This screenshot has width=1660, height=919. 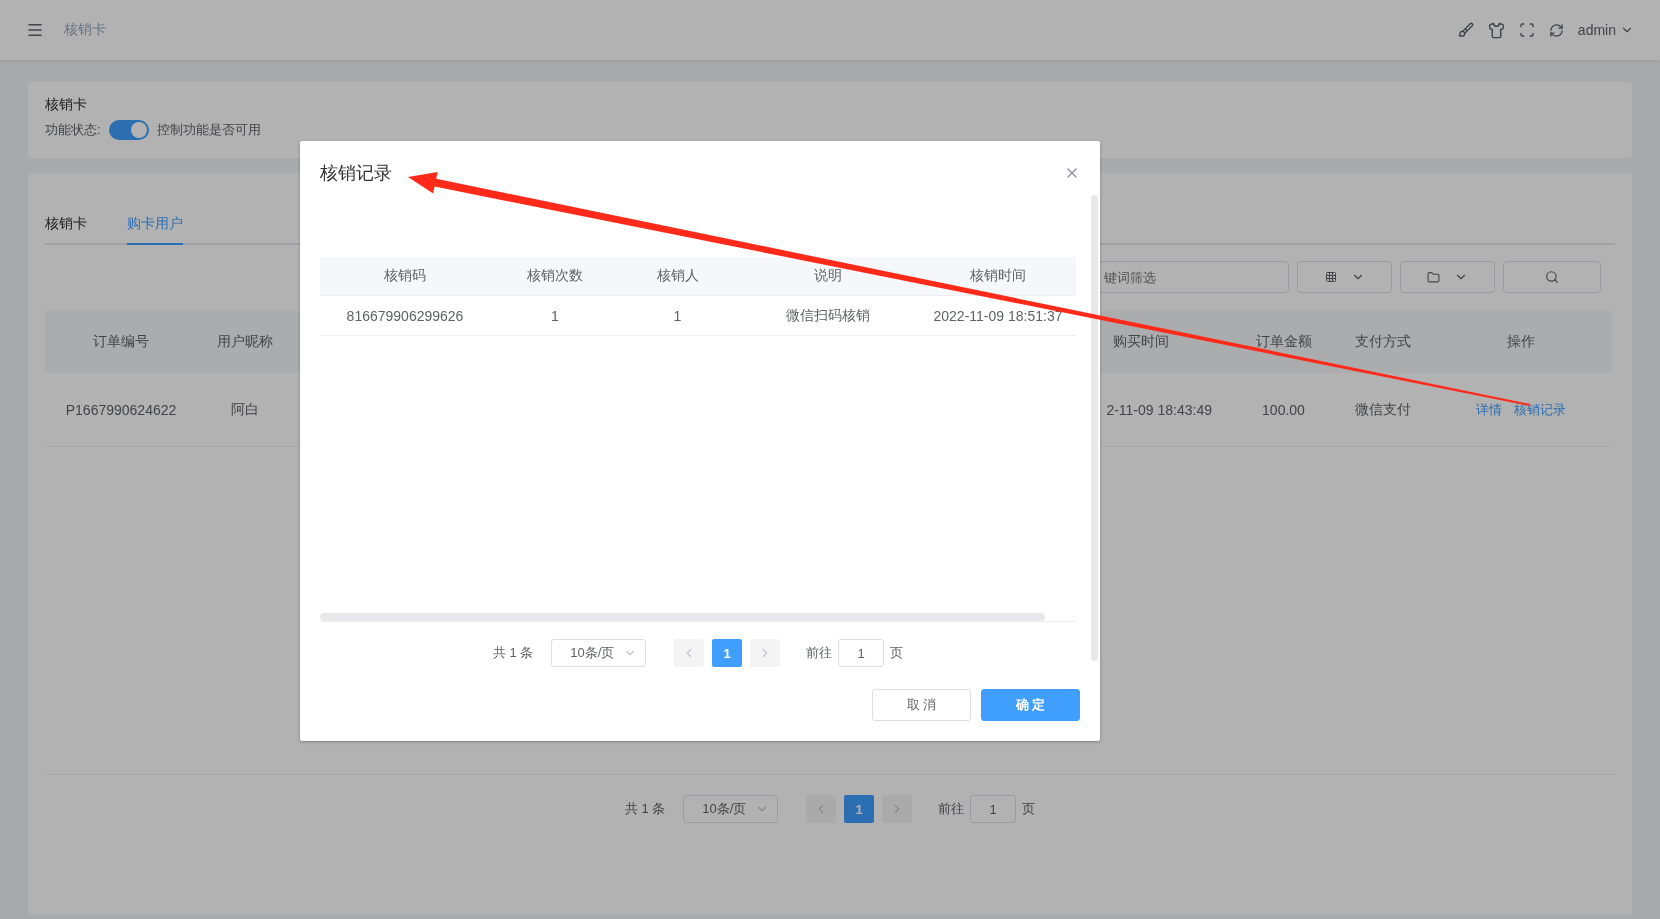 I want to click on folder-icon, so click(x=1433, y=277).